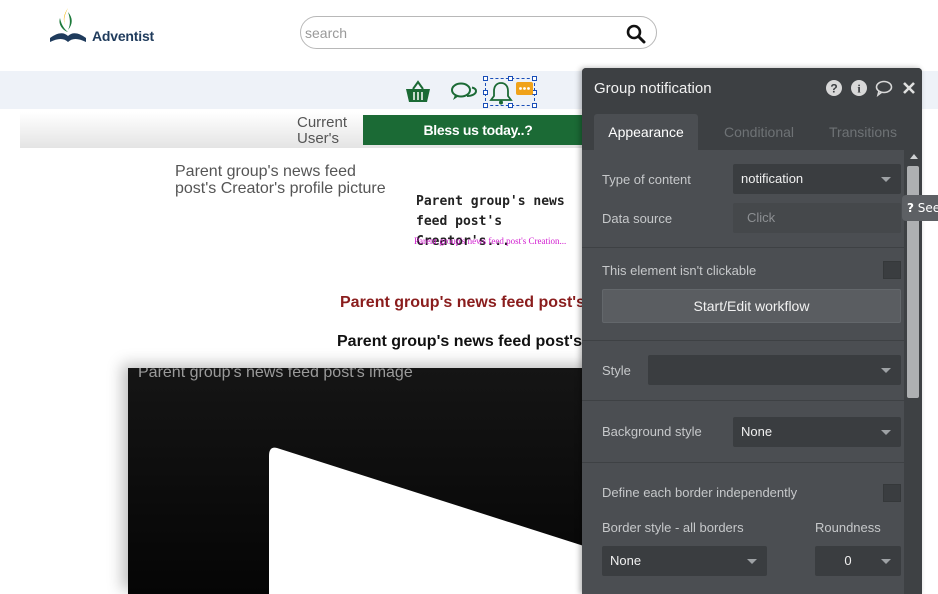  Describe the element at coordinates (884, 88) in the screenshot. I see `comment-icon` at that location.